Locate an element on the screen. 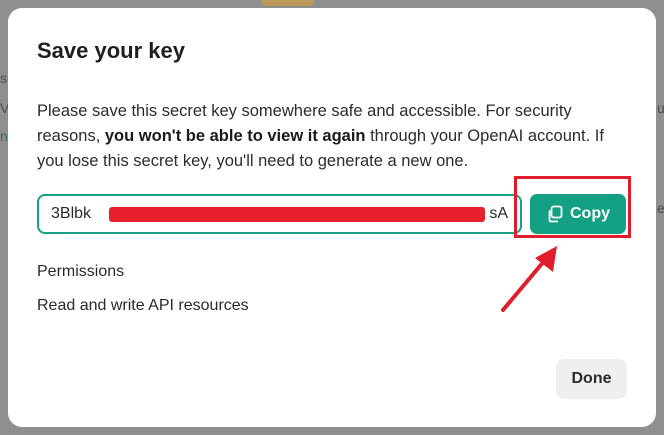 The height and width of the screenshot is (435, 664). red-arrow-icon is located at coordinates (529, 279).